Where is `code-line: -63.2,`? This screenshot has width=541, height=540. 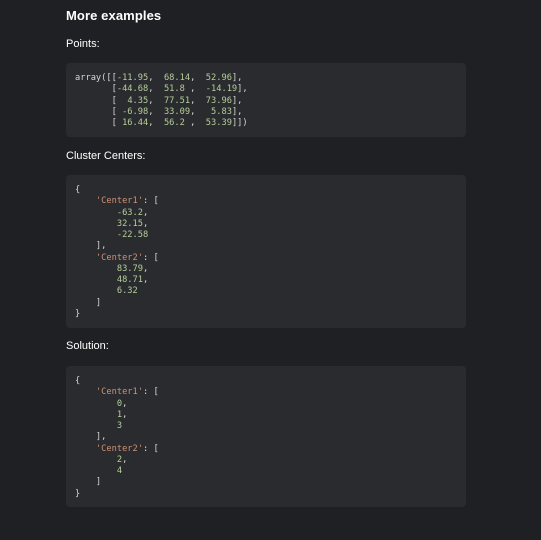
code-line: -63.2, is located at coordinates (270, 213).